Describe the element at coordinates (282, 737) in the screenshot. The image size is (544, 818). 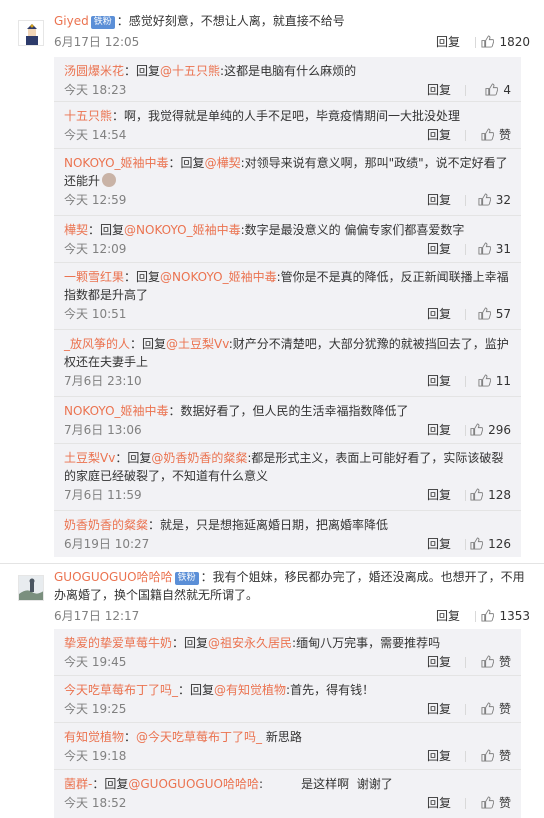
I see `reply-body: 新思路` at that location.